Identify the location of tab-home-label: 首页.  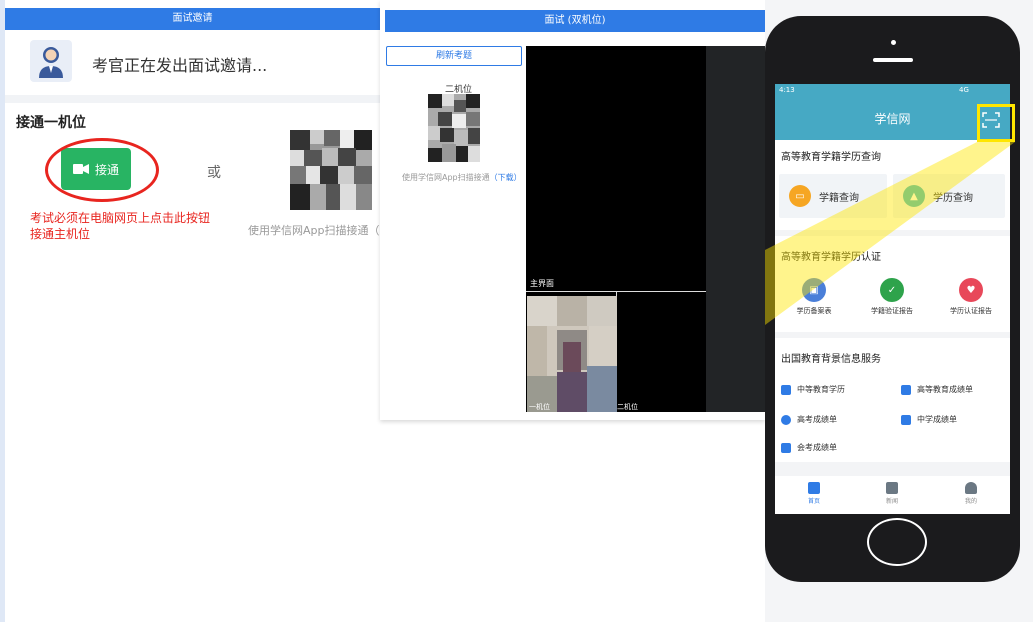
(813, 501).